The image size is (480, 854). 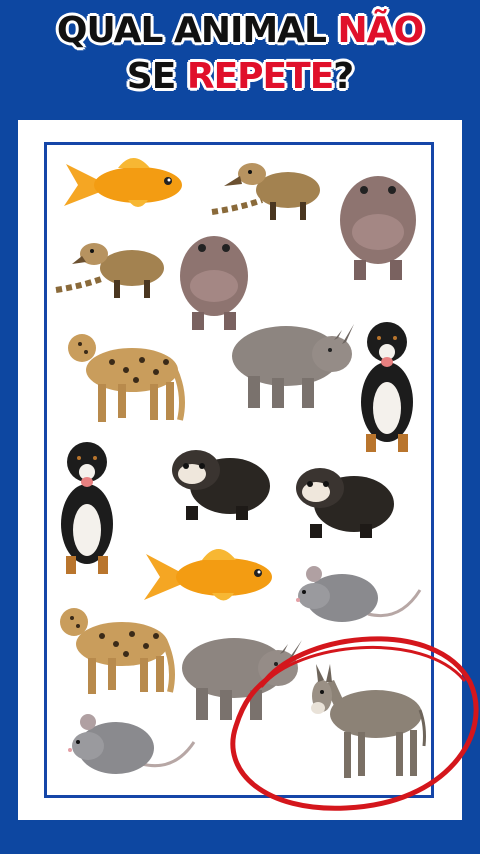 What do you see at coordinates (354, 723) in the screenshot?
I see `answer-circle` at bounding box center [354, 723].